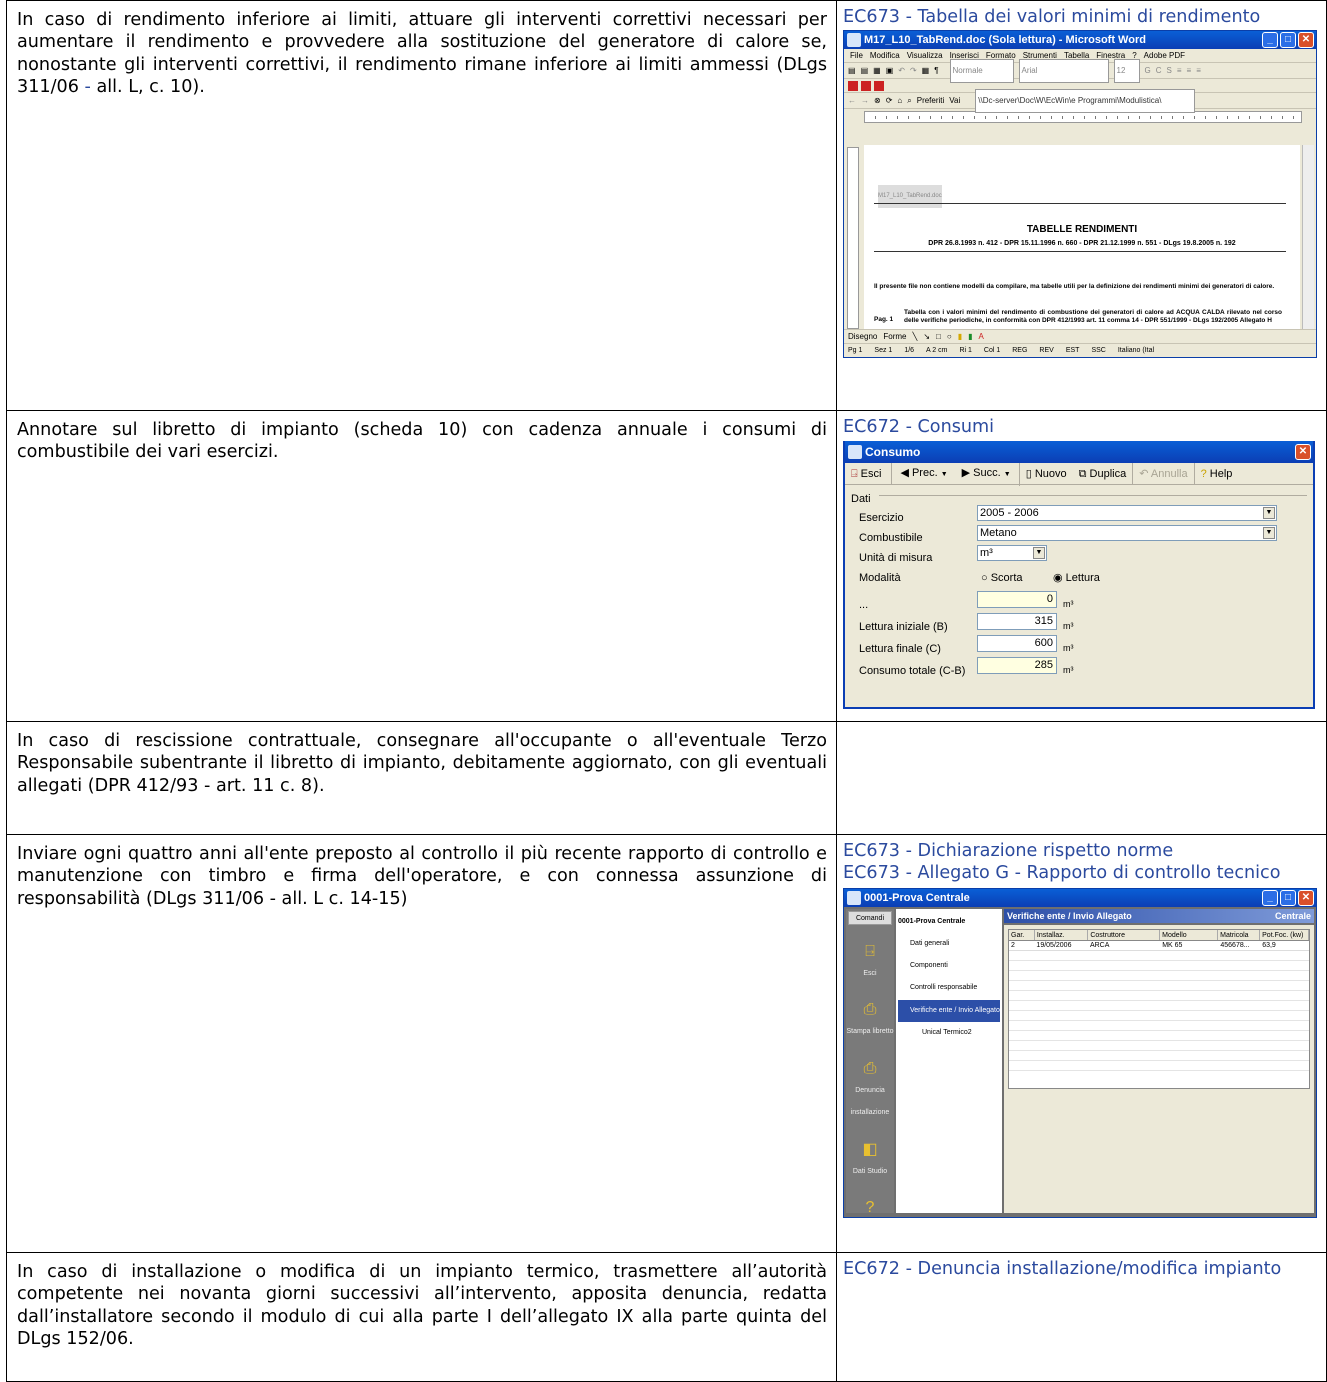 This screenshot has height=1382, width=1327. Describe the element at coordinates (1068, 626) in the screenshot. I see `unit-label: m³` at that location.